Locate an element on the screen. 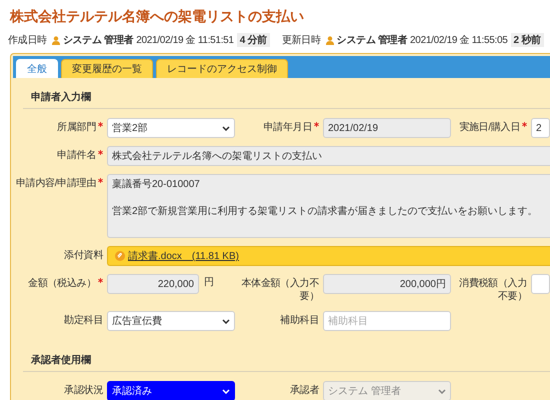 The height and width of the screenshot is (400, 550). dropdown: 承認済み is located at coordinates (171, 390).